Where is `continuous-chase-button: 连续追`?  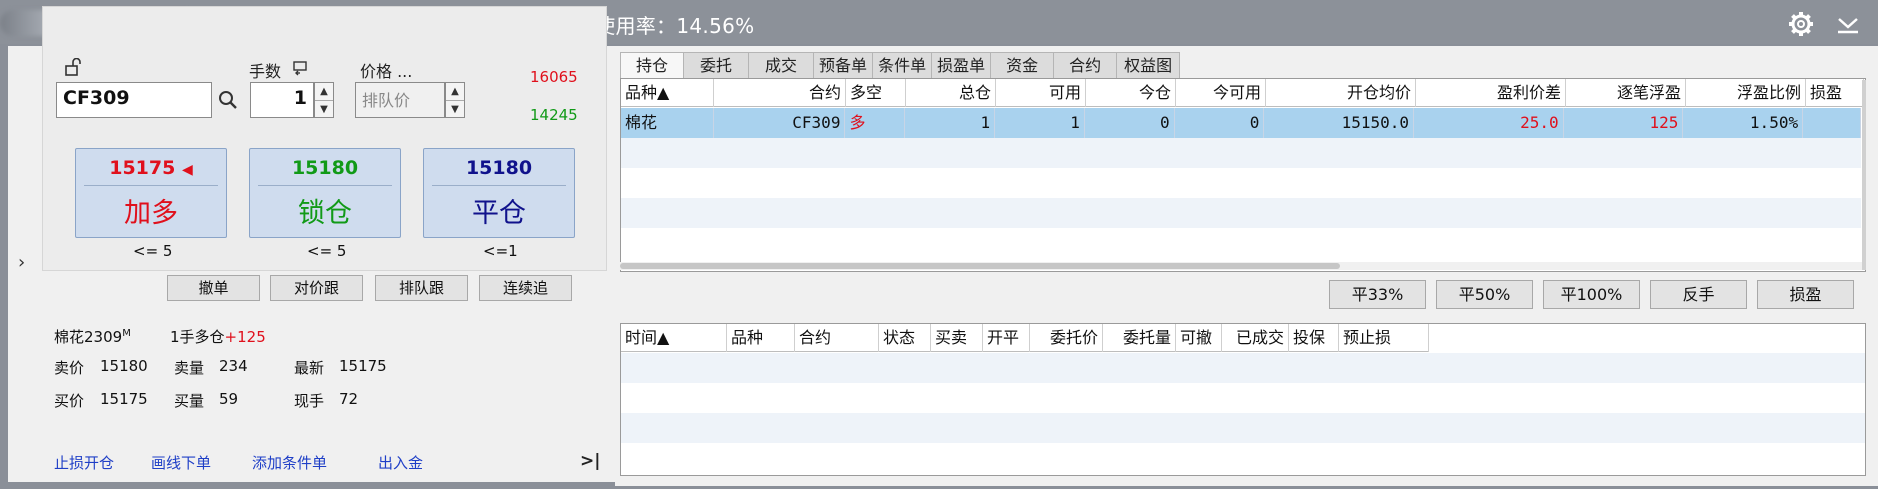 continuous-chase-button: 连续追 is located at coordinates (525, 288).